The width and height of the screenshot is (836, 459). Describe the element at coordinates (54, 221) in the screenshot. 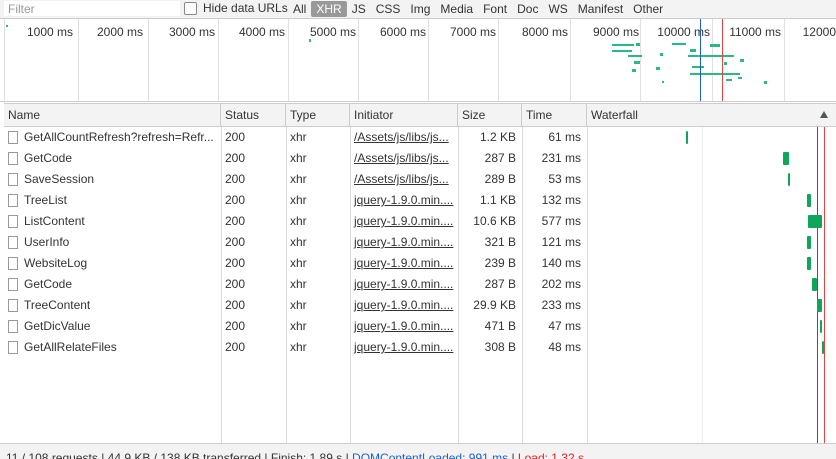

I see `request-name: ListContent` at that location.